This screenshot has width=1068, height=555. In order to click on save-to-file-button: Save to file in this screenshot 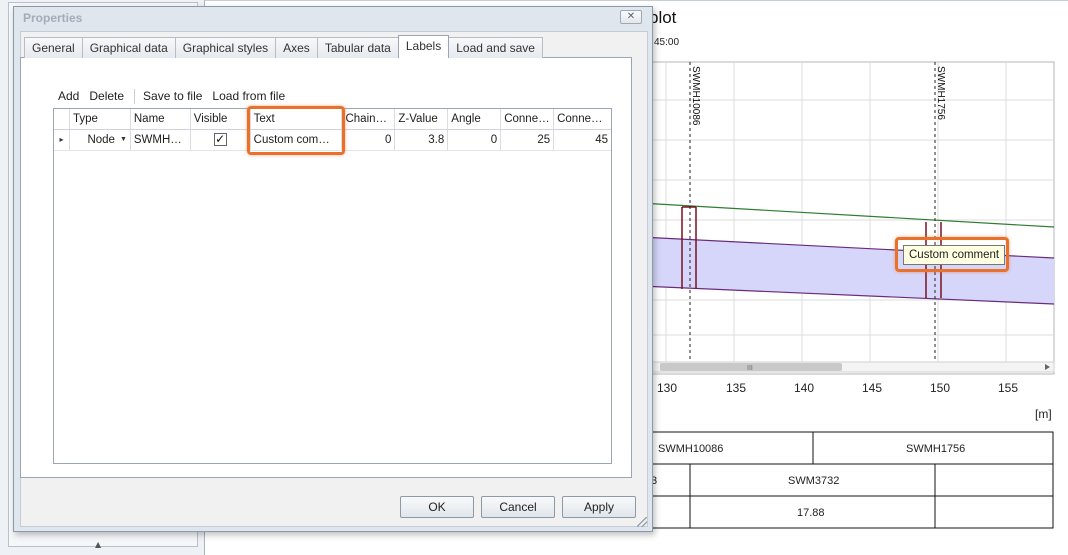, I will do `click(172, 96)`.